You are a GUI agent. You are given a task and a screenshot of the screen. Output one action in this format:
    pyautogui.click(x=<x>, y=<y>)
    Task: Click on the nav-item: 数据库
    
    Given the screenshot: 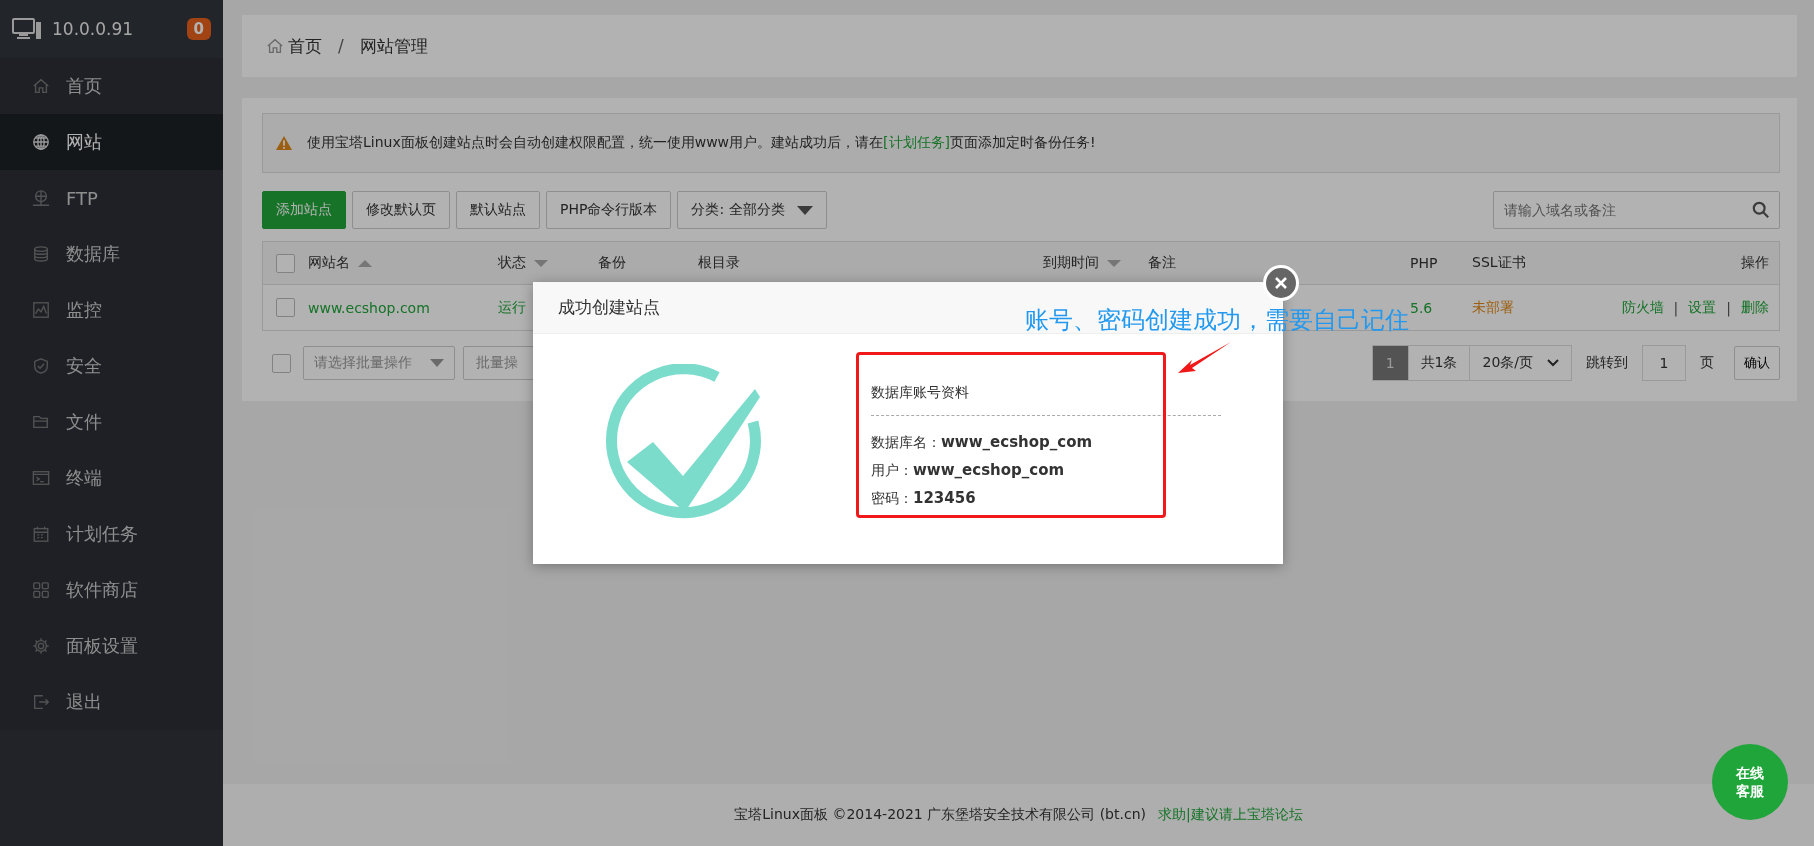 What is the action you would take?
    pyautogui.click(x=111, y=254)
    